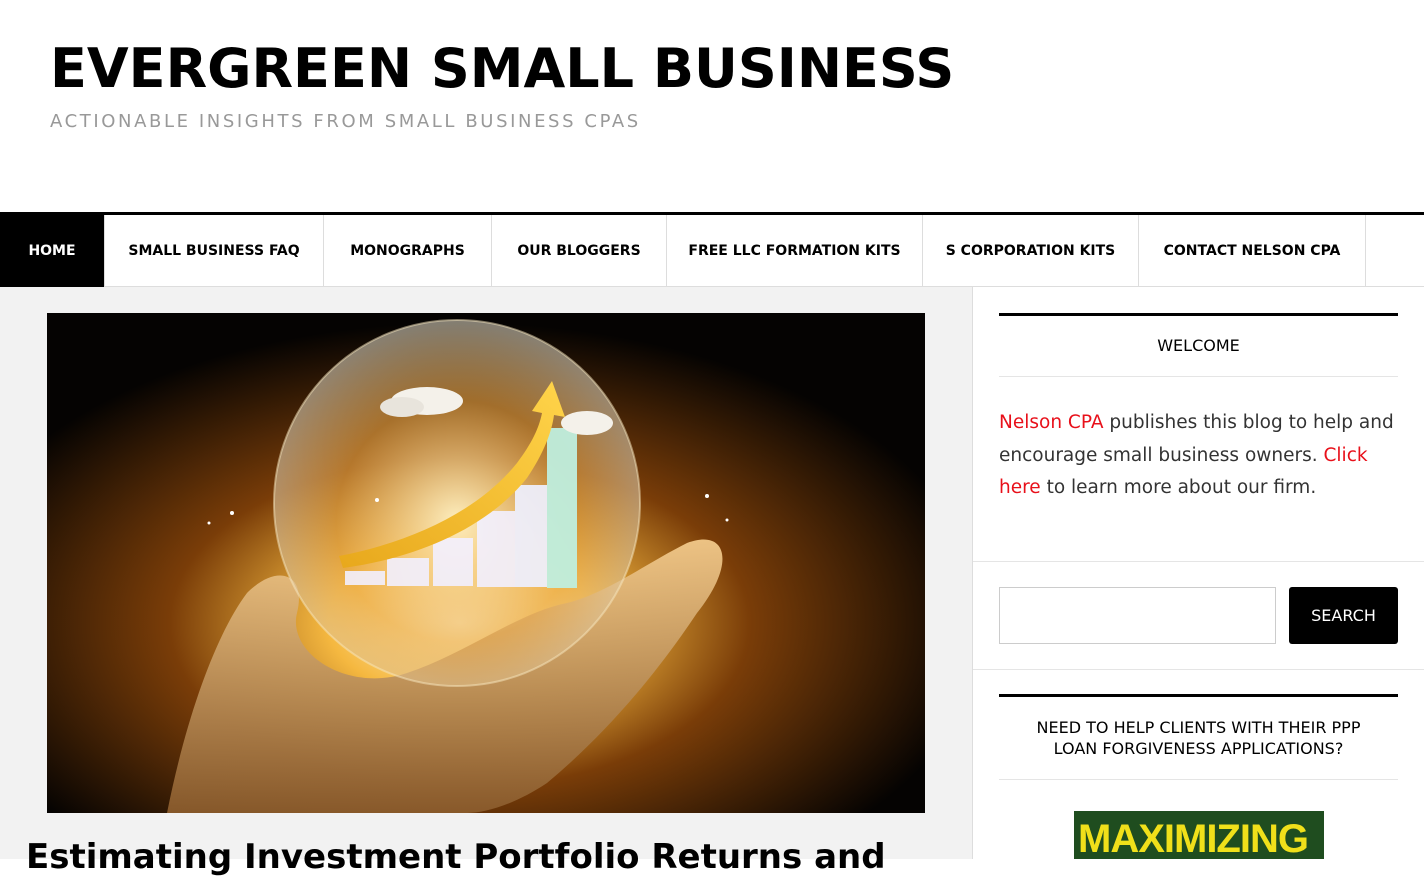  What do you see at coordinates (214, 251) in the screenshot?
I see `nav-item-small-business-faq: SMALL BUSINESS FAQ` at bounding box center [214, 251].